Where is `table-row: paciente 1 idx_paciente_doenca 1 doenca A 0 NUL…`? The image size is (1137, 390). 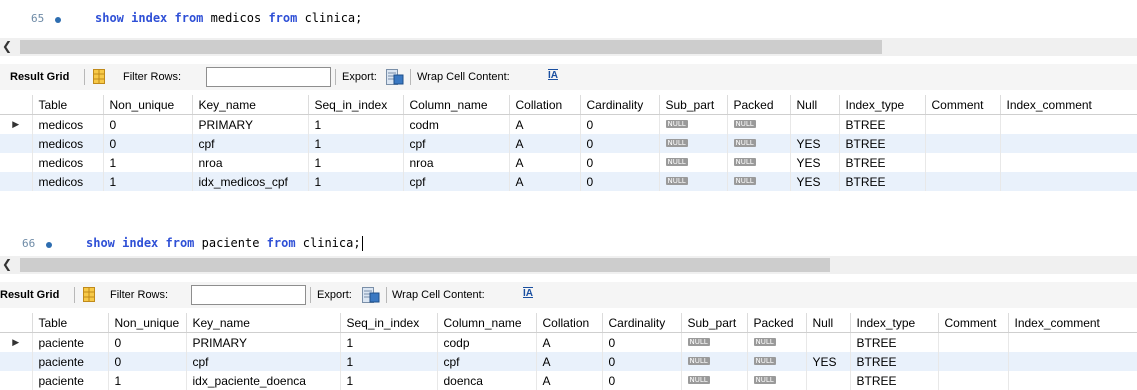
table-row: paciente 1 idx_paciente_doenca 1 doenca A 0 NUL… is located at coordinates (568, 380).